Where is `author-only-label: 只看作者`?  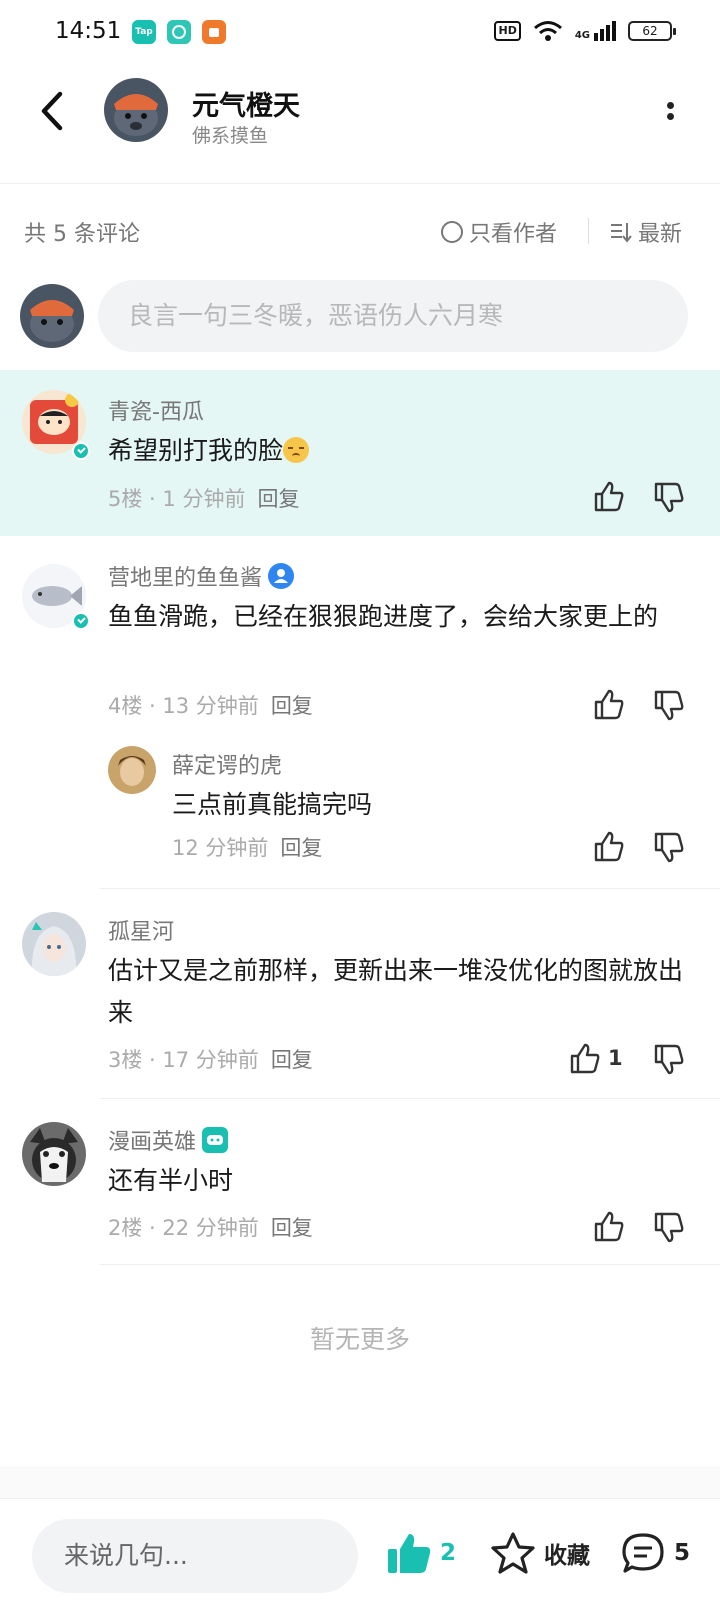
author-only-label: 只看作者 is located at coordinates (513, 234).